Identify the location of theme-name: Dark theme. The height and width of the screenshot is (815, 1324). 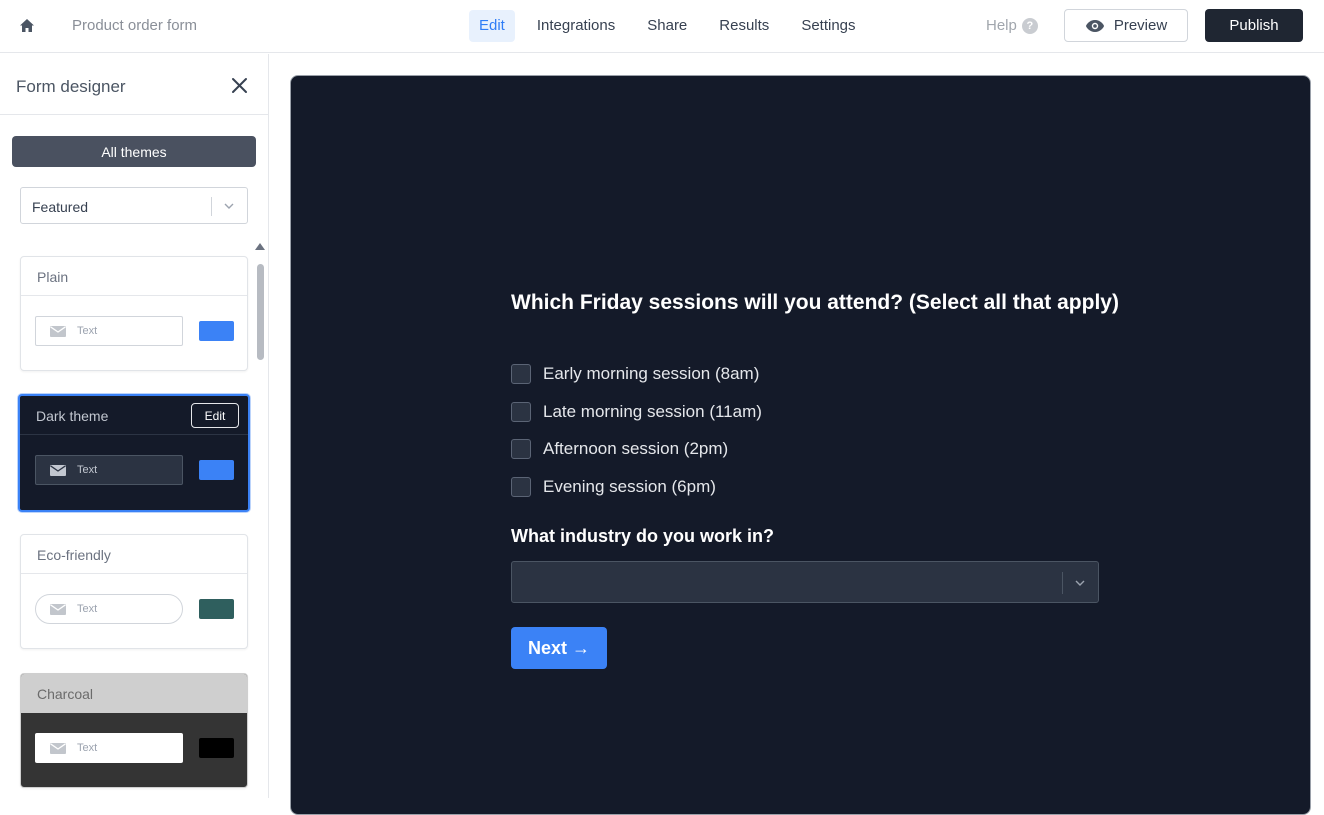
(72, 416).